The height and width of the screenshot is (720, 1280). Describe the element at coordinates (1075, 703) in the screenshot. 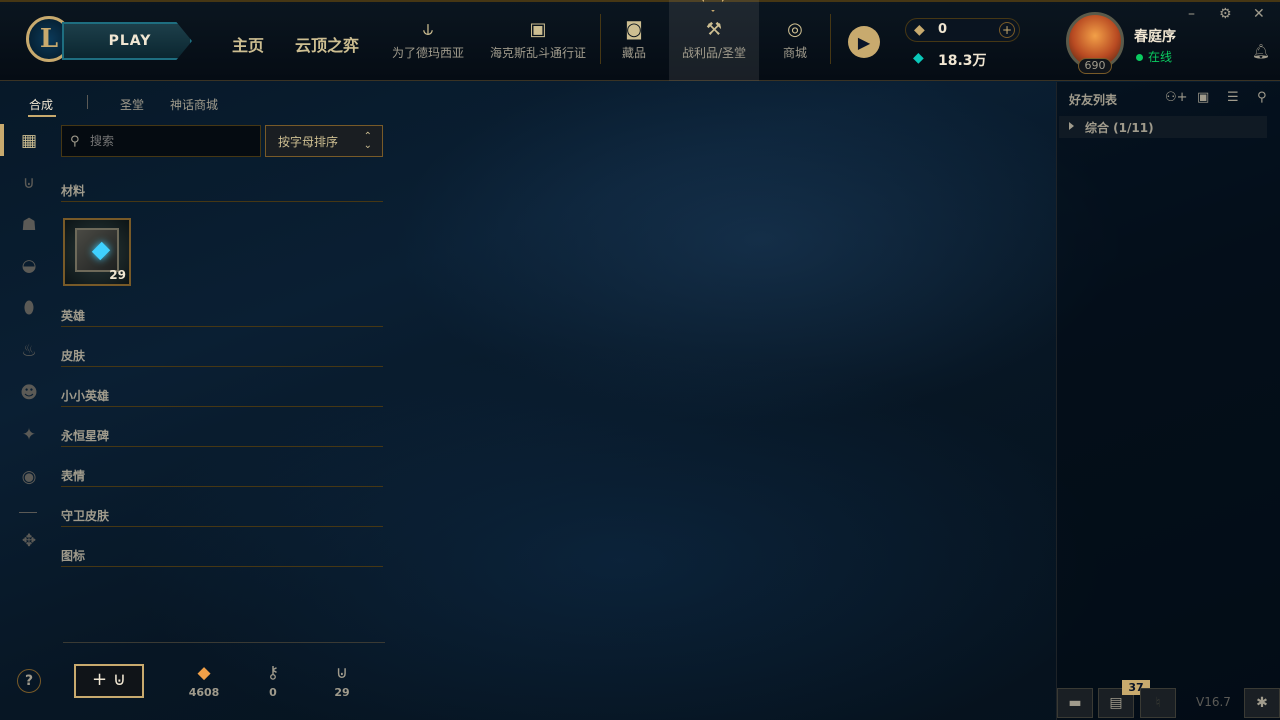

I see `chat-icon: ▬` at that location.